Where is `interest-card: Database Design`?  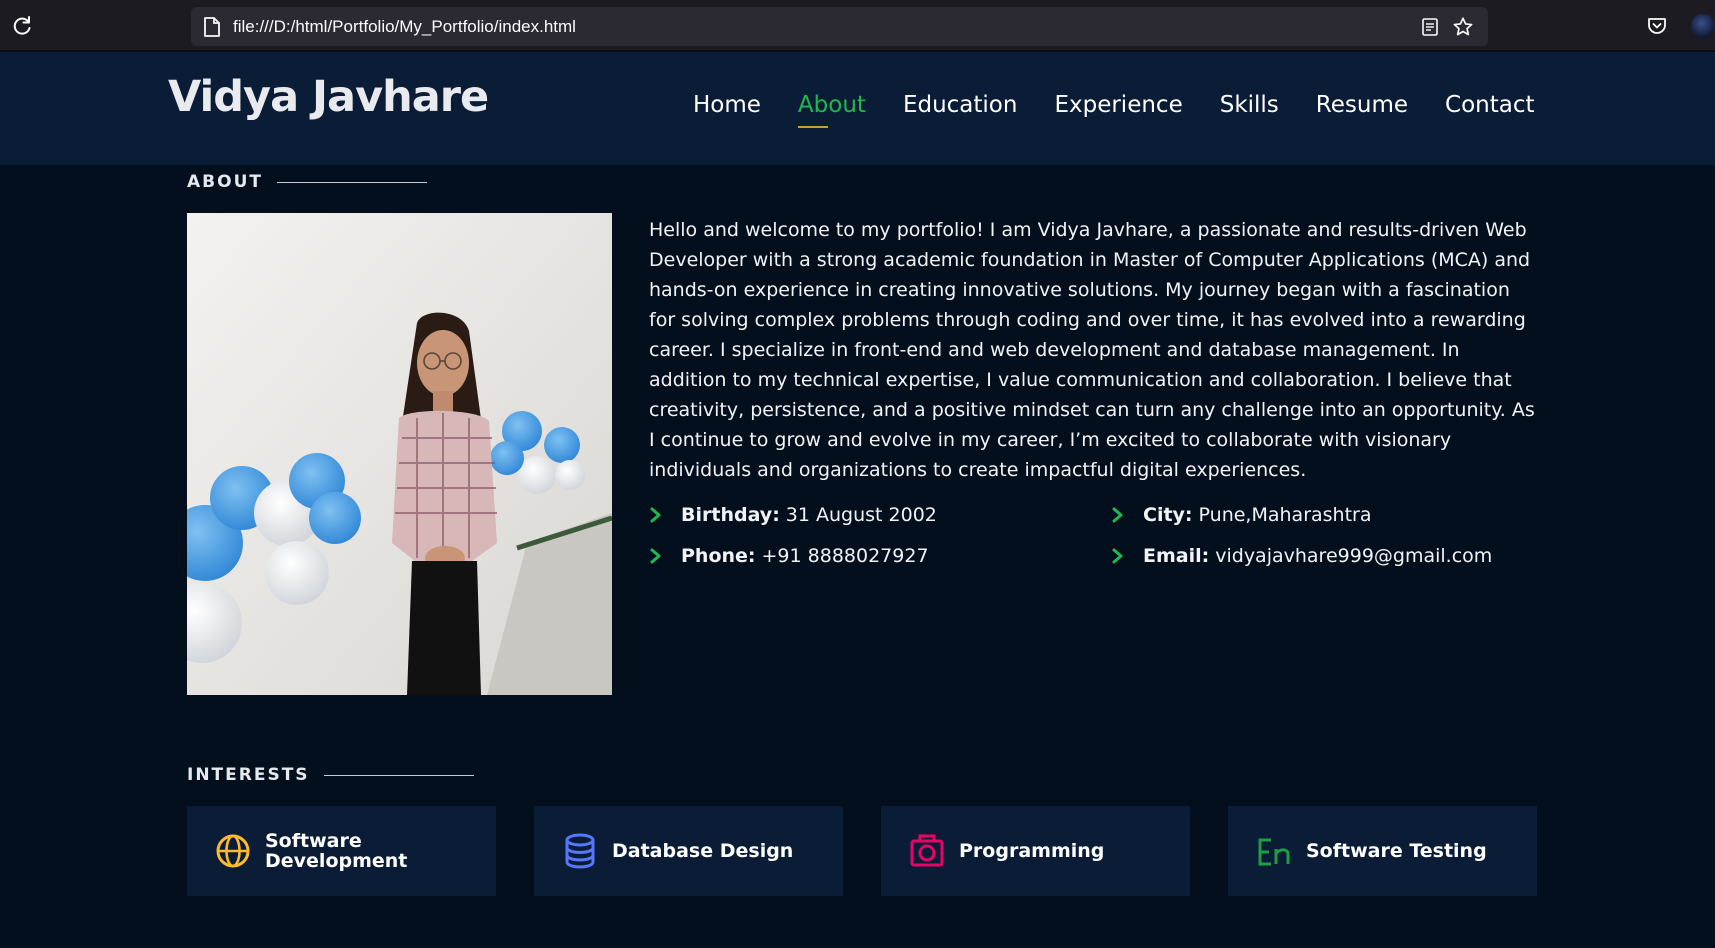
interest-card: Database Design is located at coordinates (688, 851).